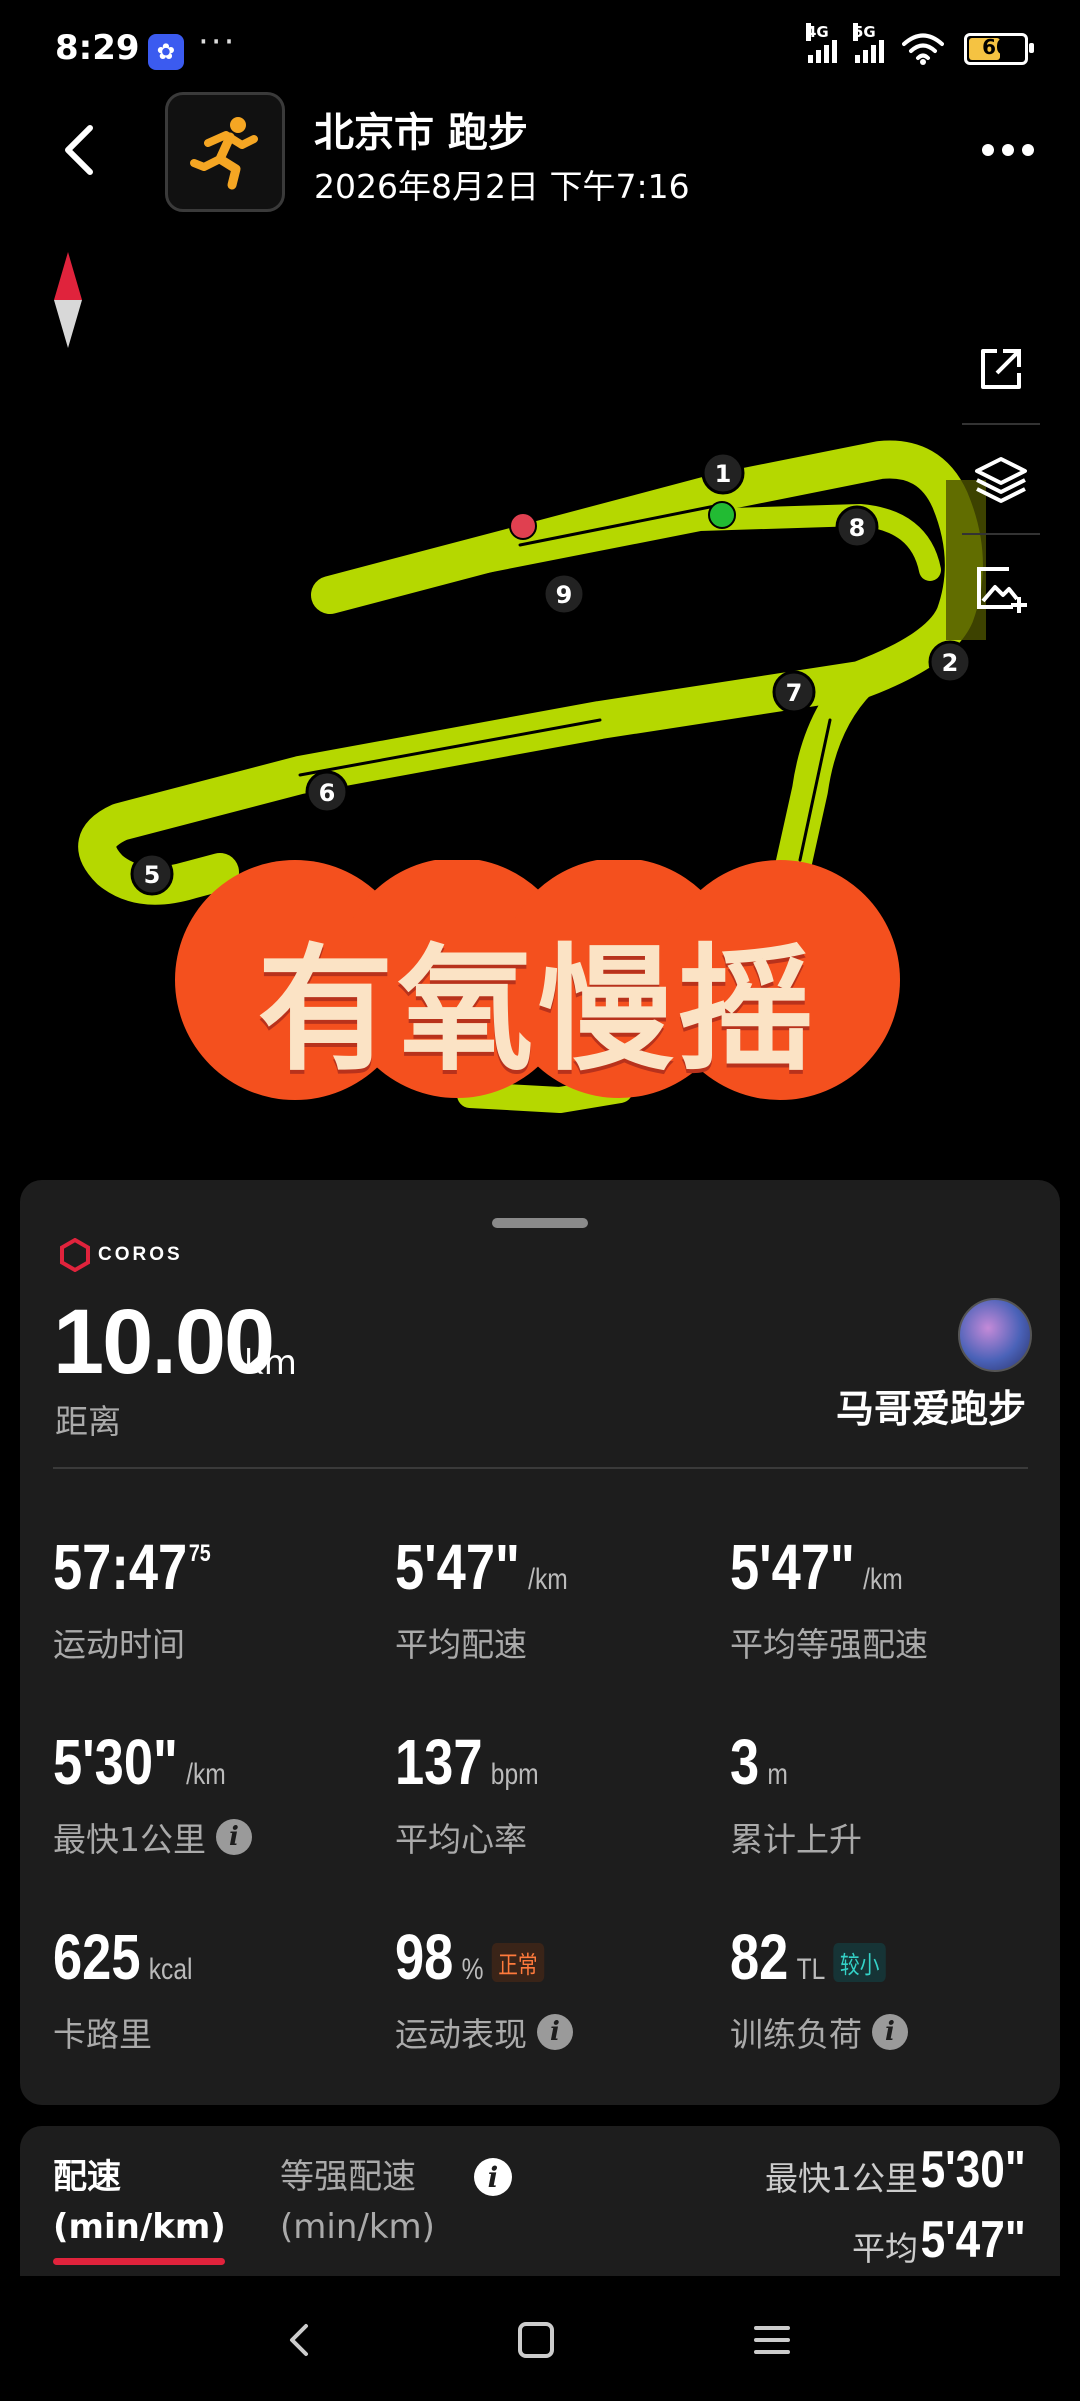 Image resolution: width=1080 pixels, height=2401 pixels. What do you see at coordinates (841, 2178) in the screenshot?
I see `fastest-km-label: 最快1公里` at bounding box center [841, 2178].